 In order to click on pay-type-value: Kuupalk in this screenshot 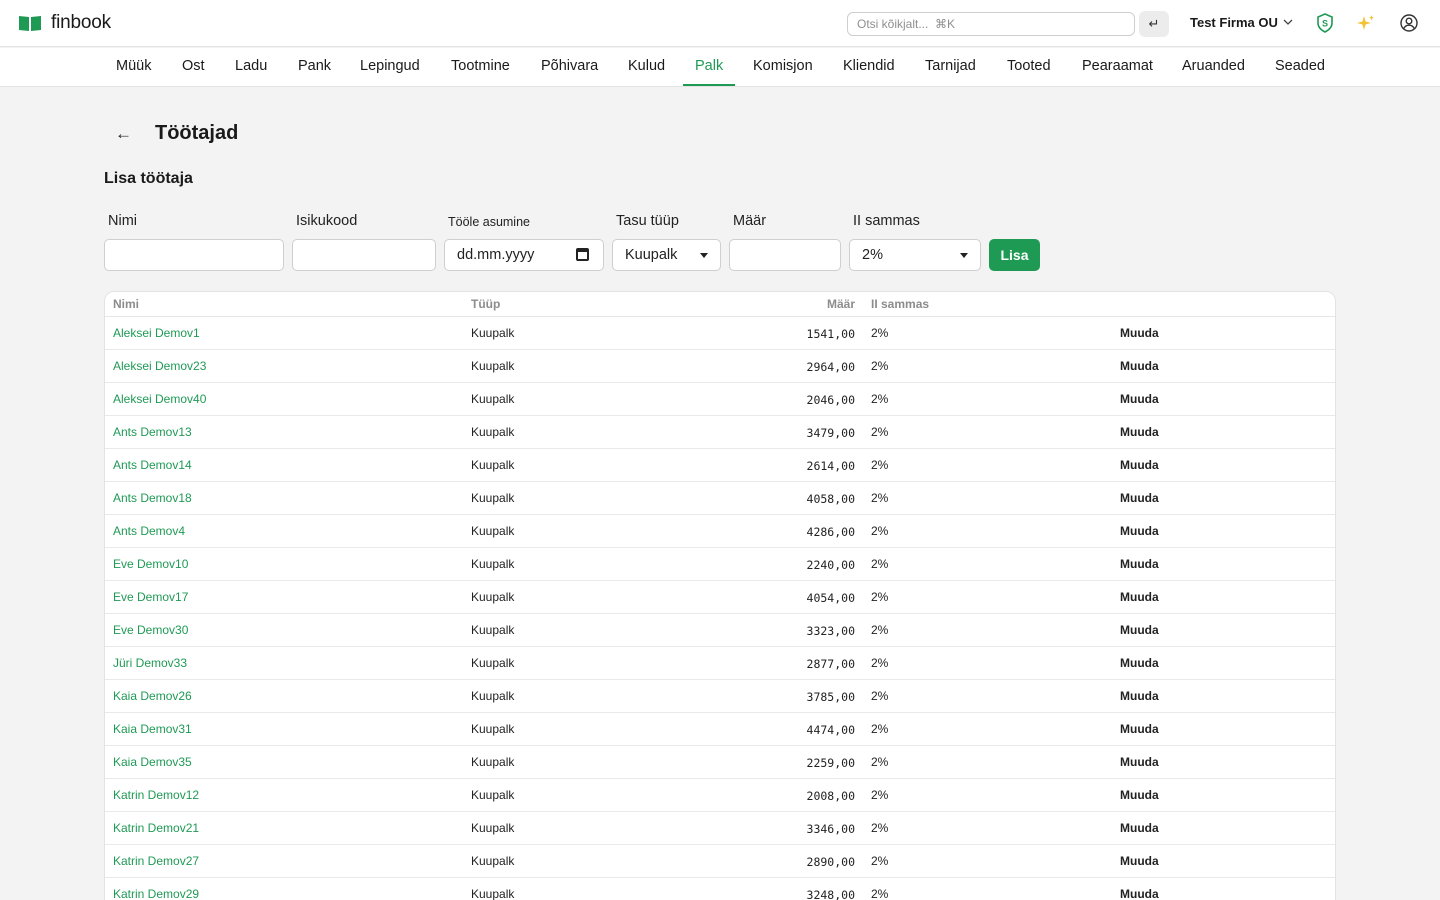, I will do `click(651, 255)`.